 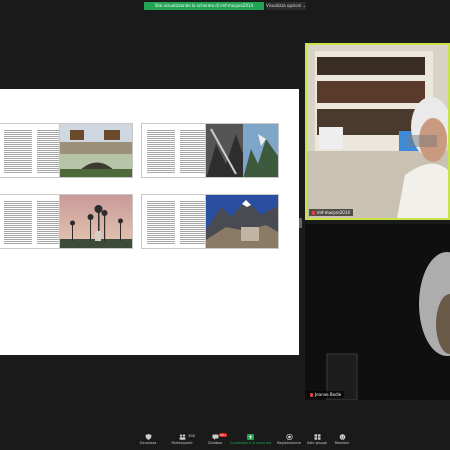 I want to click on bridge-photo-thumbnail, so click(x=96, y=150).